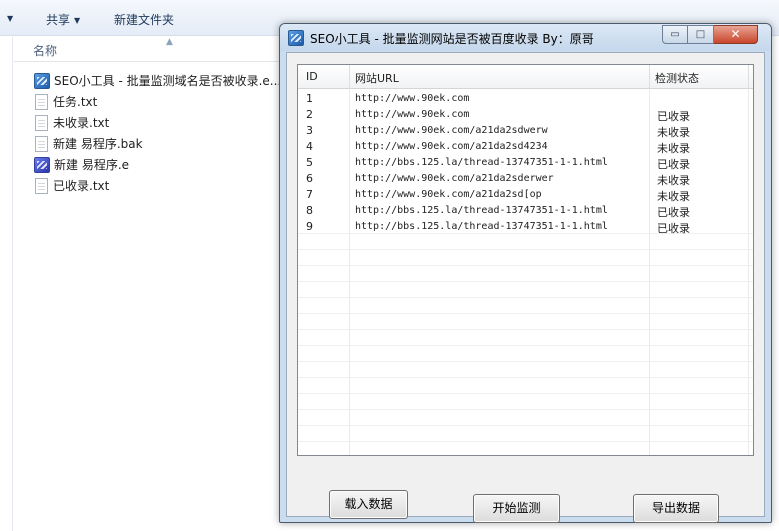 The width and height of the screenshot is (779, 531). I want to click on file-name: 未收录.txt, so click(81, 123).